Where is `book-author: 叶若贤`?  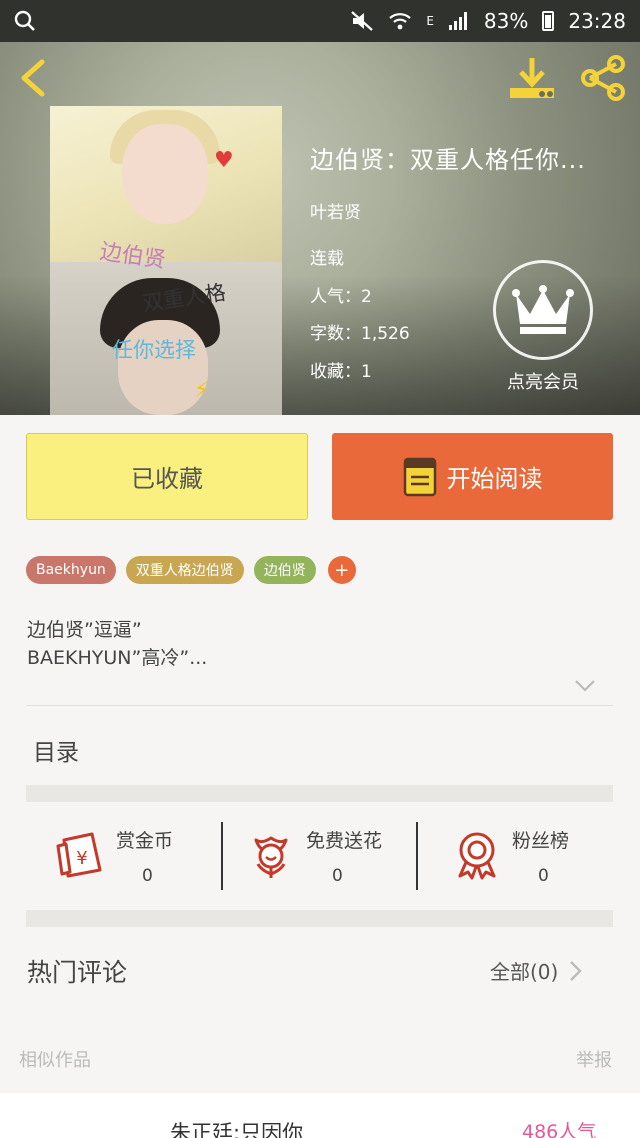 book-author: 叶若贤 is located at coordinates (335, 210).